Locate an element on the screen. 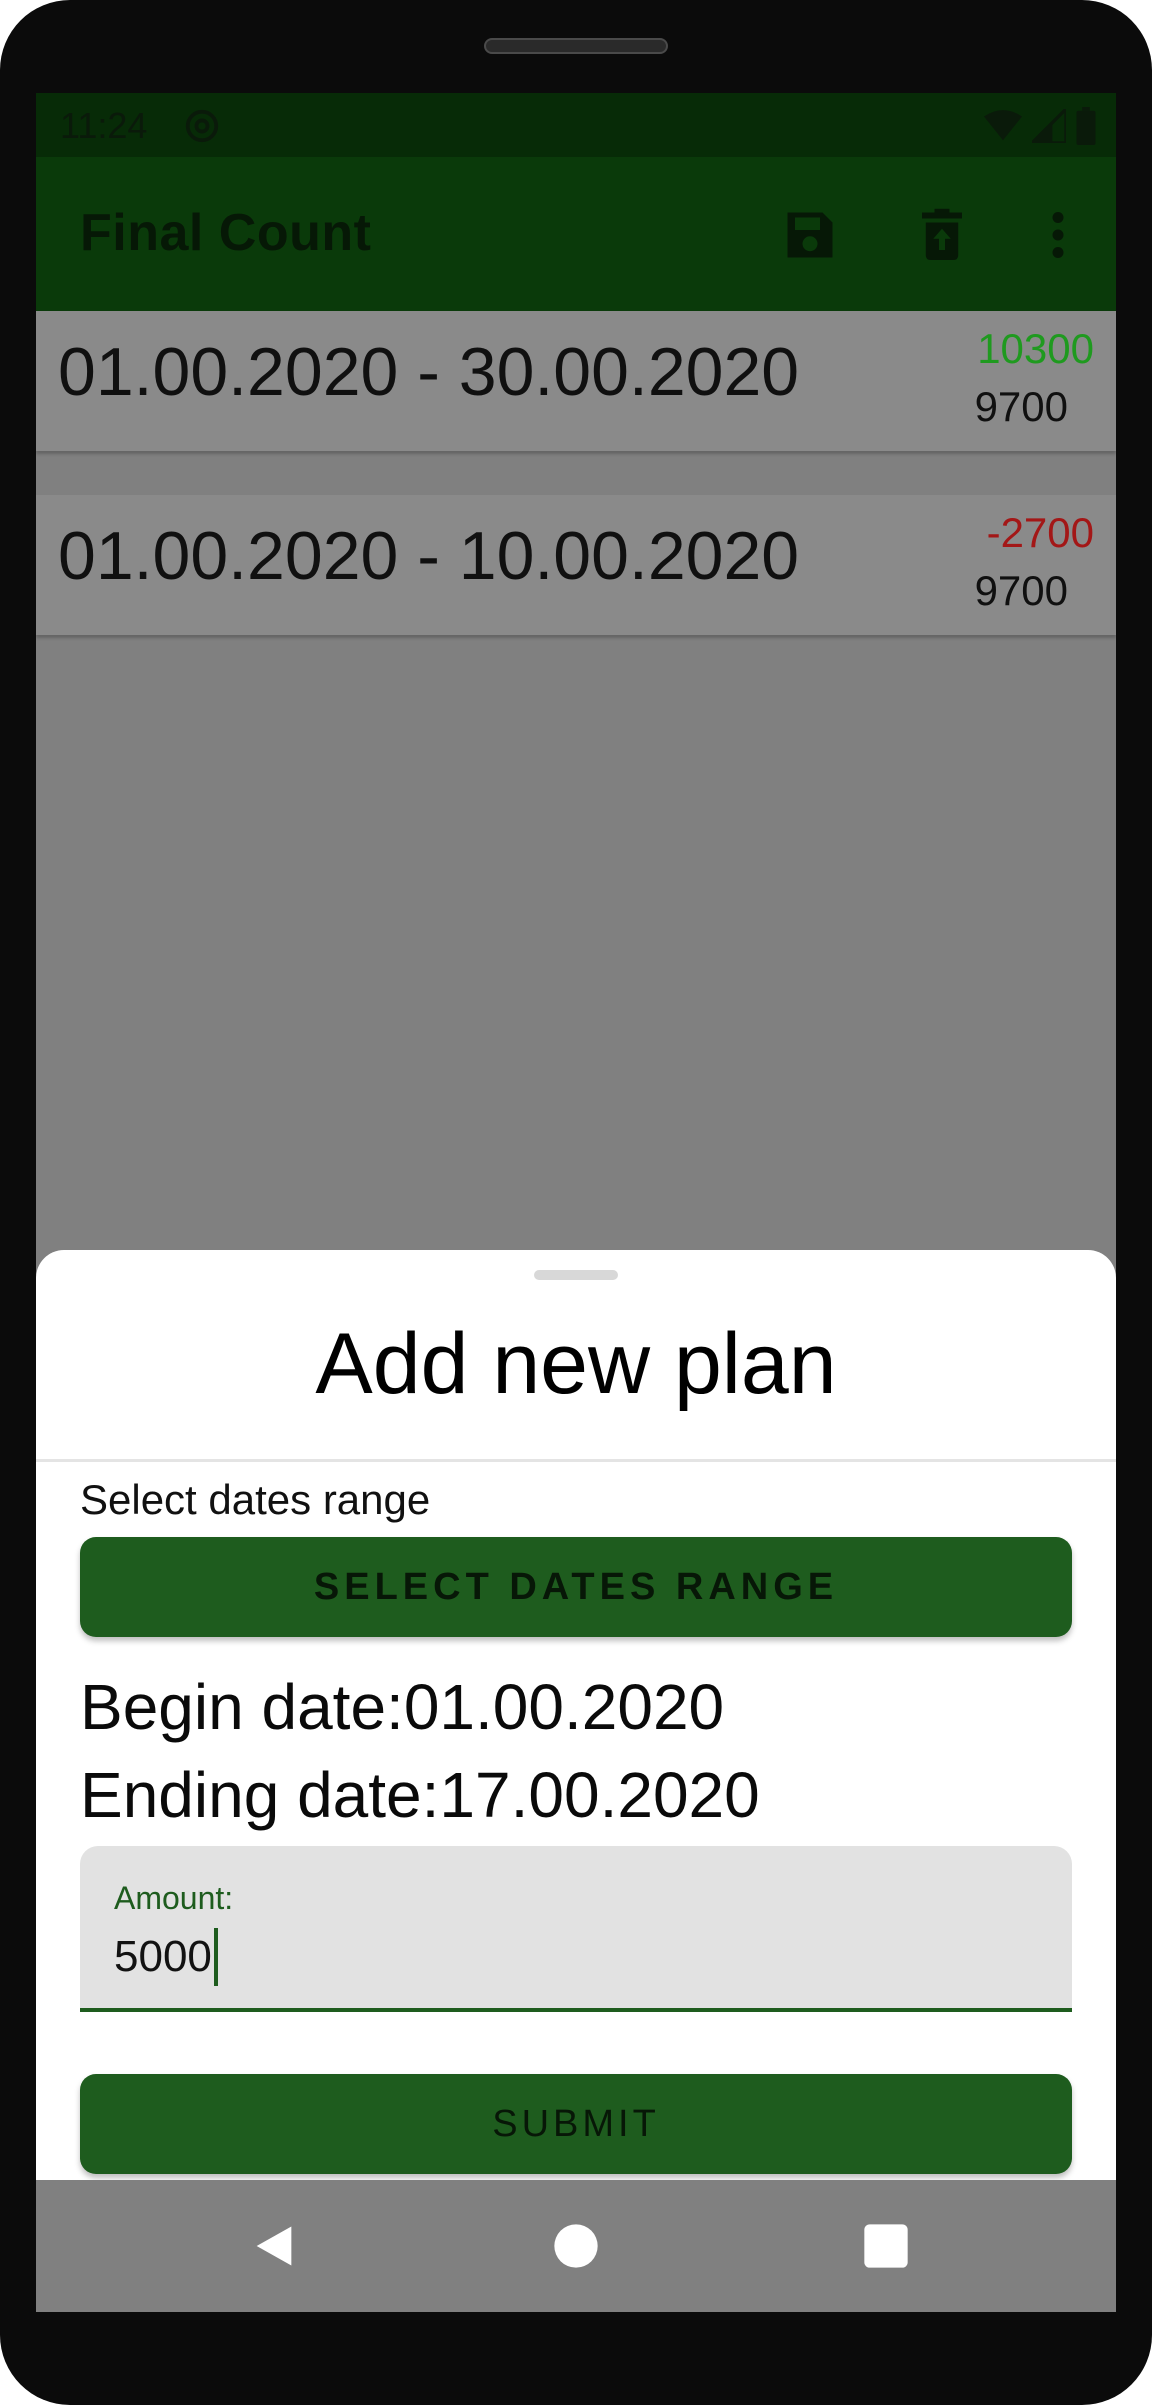 This screenshot has height=2405, width=1152. list-item: 01.00.2020 - 30.00.2020 10300 9700 is located at coordinates (576, 381).